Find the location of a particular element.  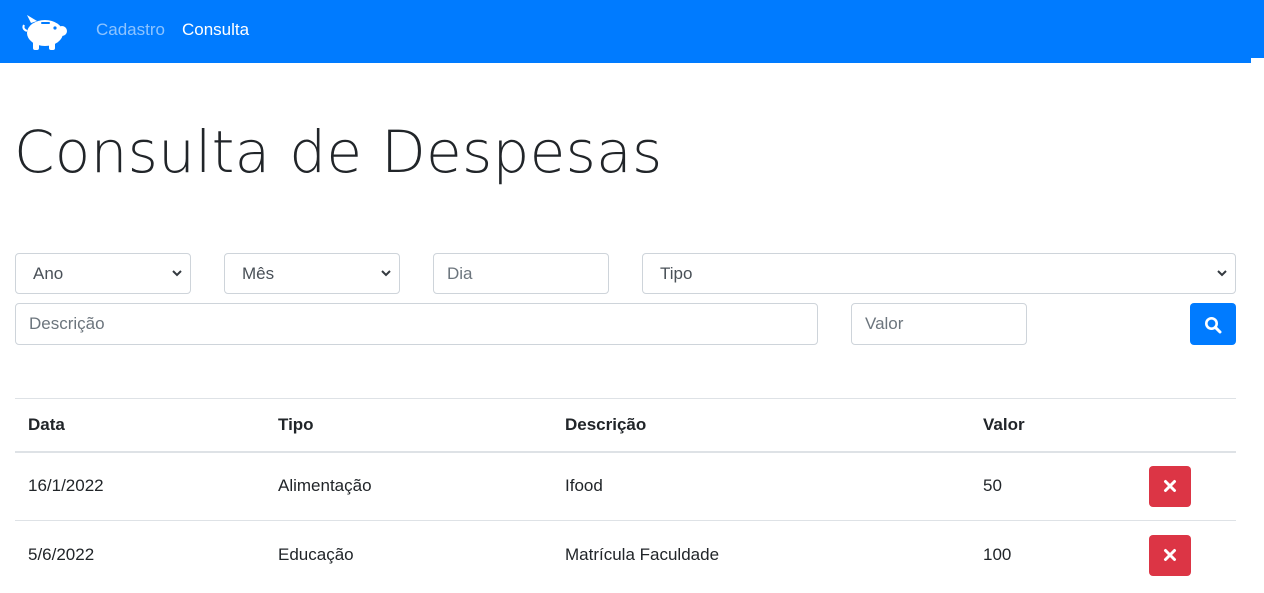

piggy-bank-icon is located at coordinates (45, 32).